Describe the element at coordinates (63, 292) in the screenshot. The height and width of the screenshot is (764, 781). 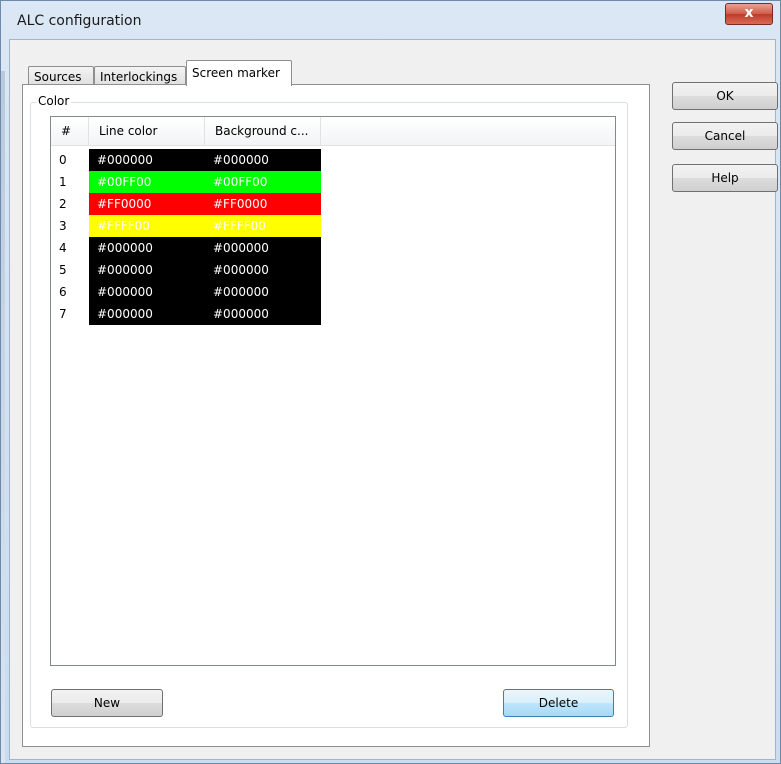
I see `row-index-cell: 6` at that location.